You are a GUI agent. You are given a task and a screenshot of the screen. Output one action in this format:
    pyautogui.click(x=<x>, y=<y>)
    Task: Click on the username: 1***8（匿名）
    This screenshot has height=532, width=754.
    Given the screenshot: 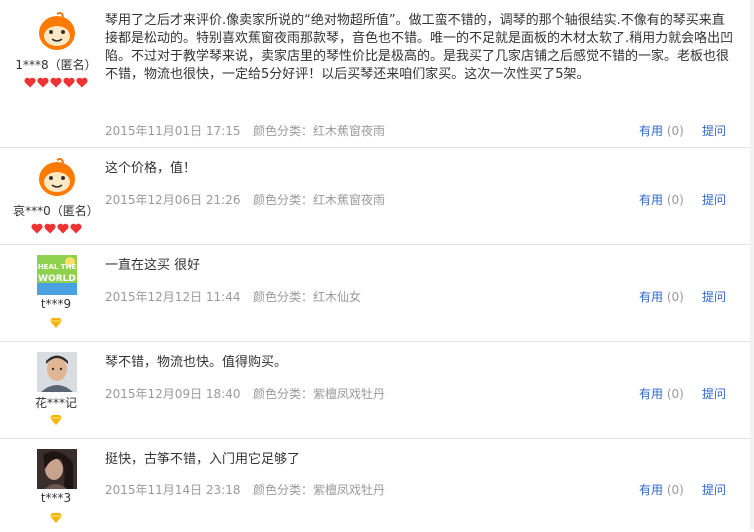 What is the action you would take?
    pyautogui.click(x=56, y=64)
    